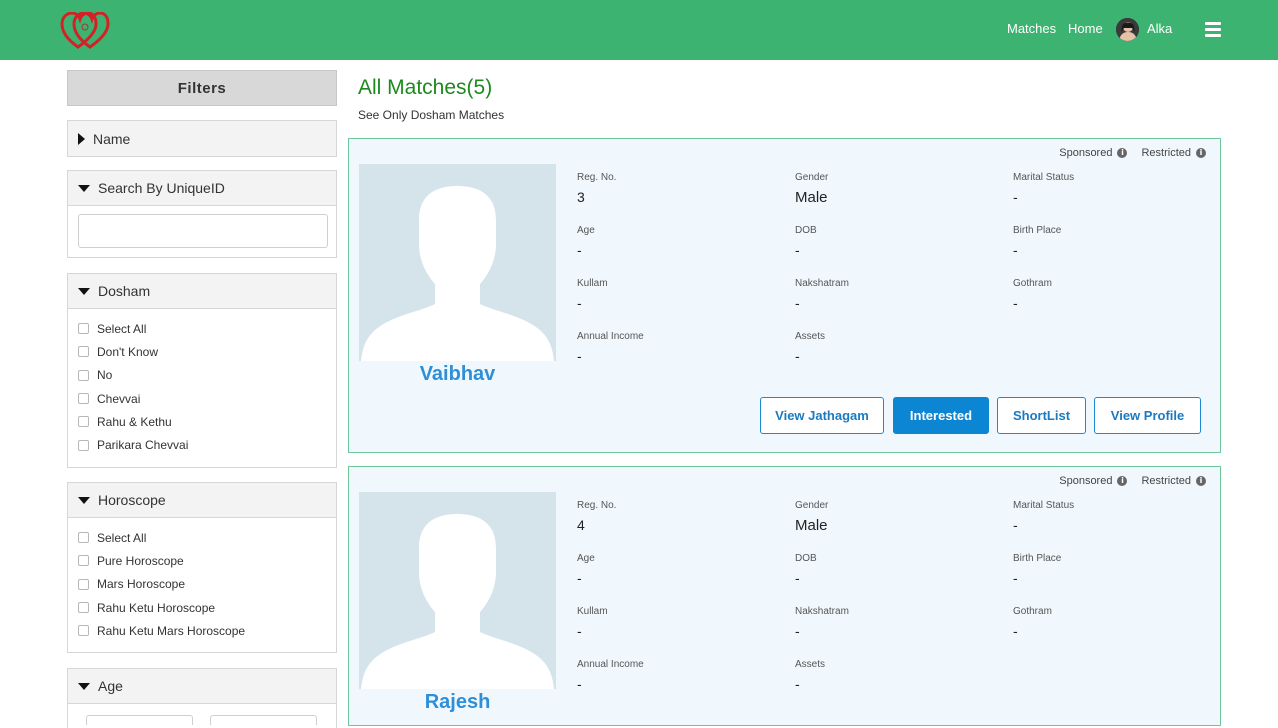  What do you see at coordinates (941, 415) in the screenshot?
I see `interested-button: Interested` at bounding box center [941, 415].